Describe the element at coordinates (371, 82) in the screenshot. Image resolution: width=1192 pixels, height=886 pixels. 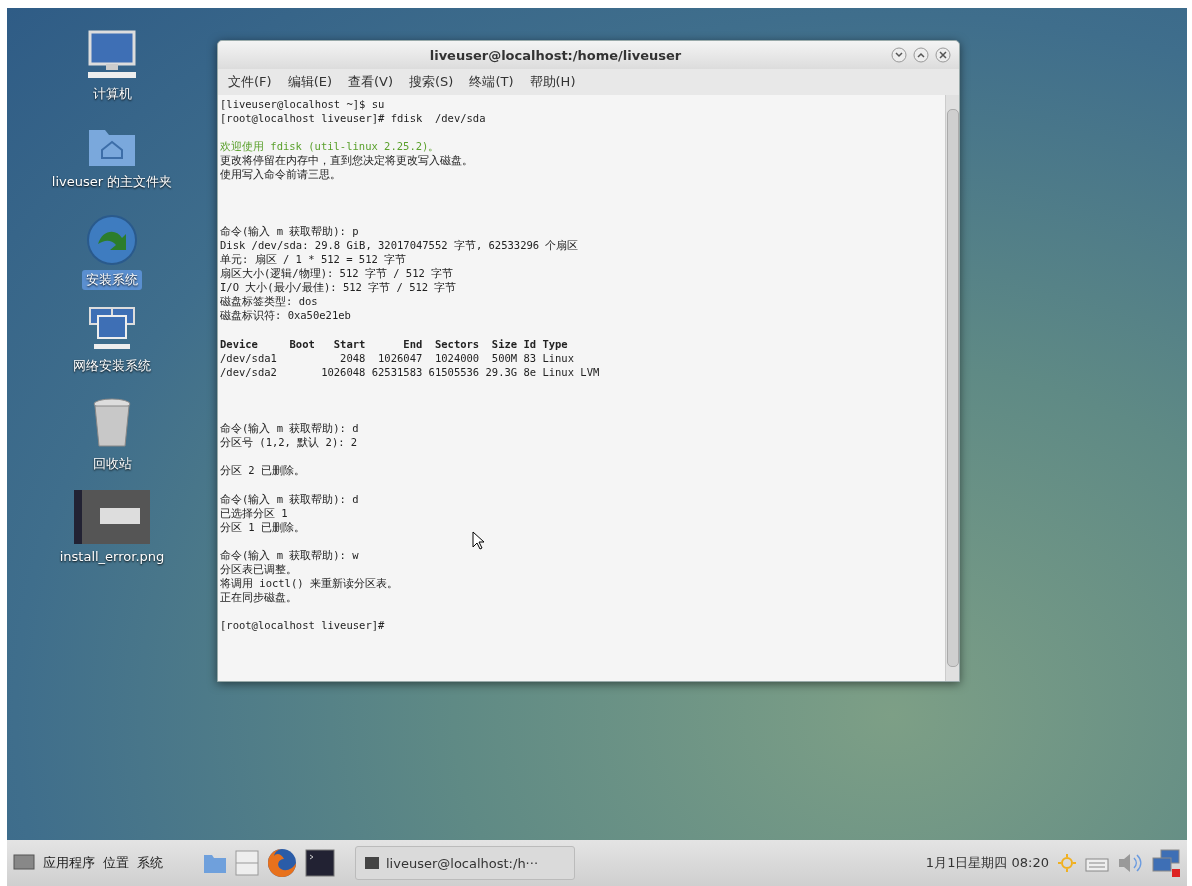
I see `menu-item: 查看(V)` at that location.